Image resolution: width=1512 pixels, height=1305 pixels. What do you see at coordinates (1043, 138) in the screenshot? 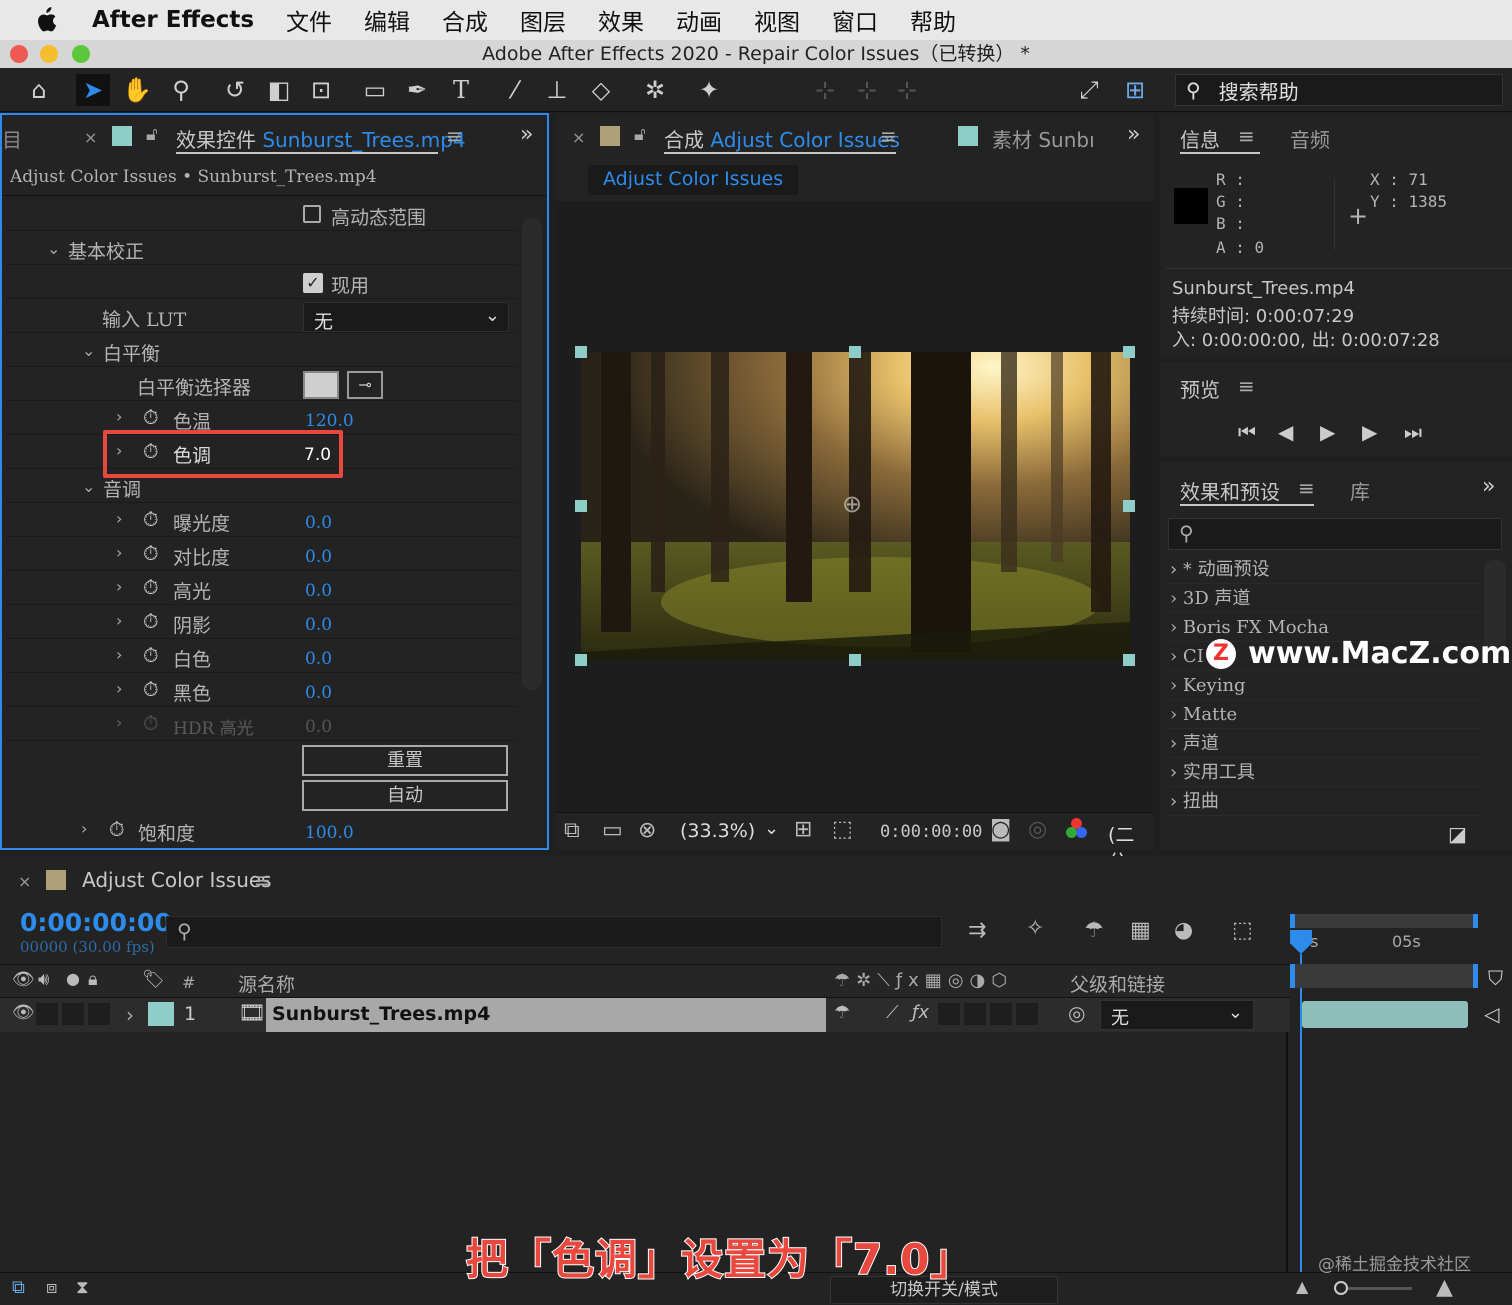
I see `tab-footage: 素材 Sunbı` at bounding box center [1043, 138].